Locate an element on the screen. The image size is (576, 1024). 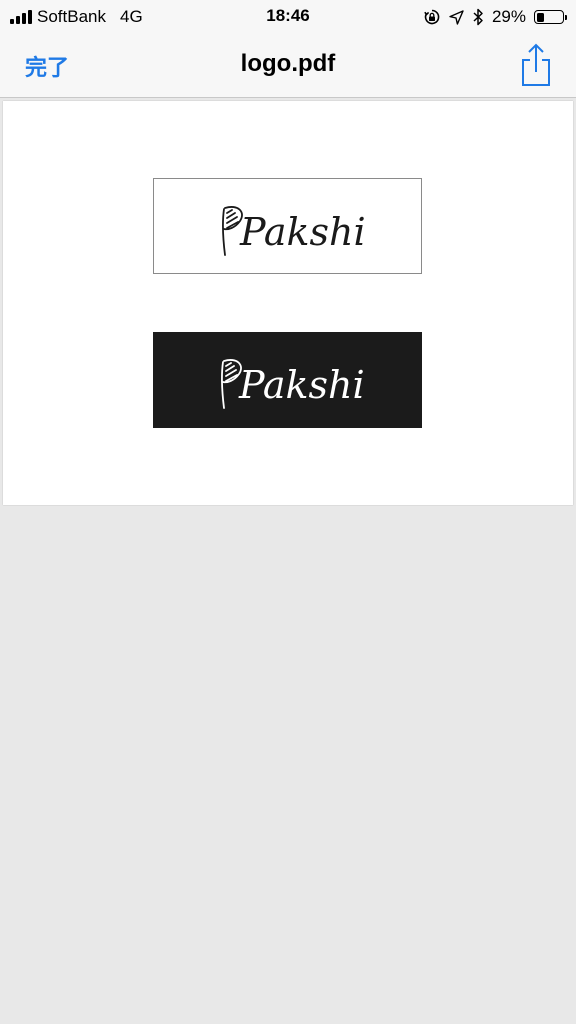
bluetooth-icon is located at coordinates (478, 17).